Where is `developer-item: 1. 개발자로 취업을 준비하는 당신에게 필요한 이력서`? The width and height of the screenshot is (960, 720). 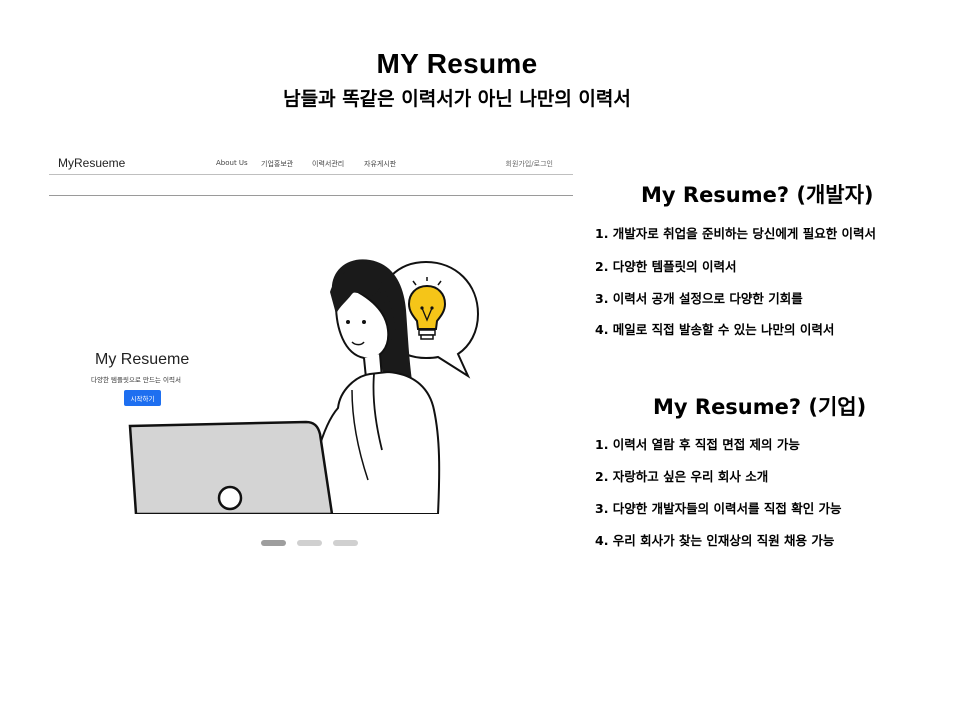 developer-item: 1. 개발자로 취업을 준비하는 당신에게 필요한 이력서 is located at coordinates (736, 233).